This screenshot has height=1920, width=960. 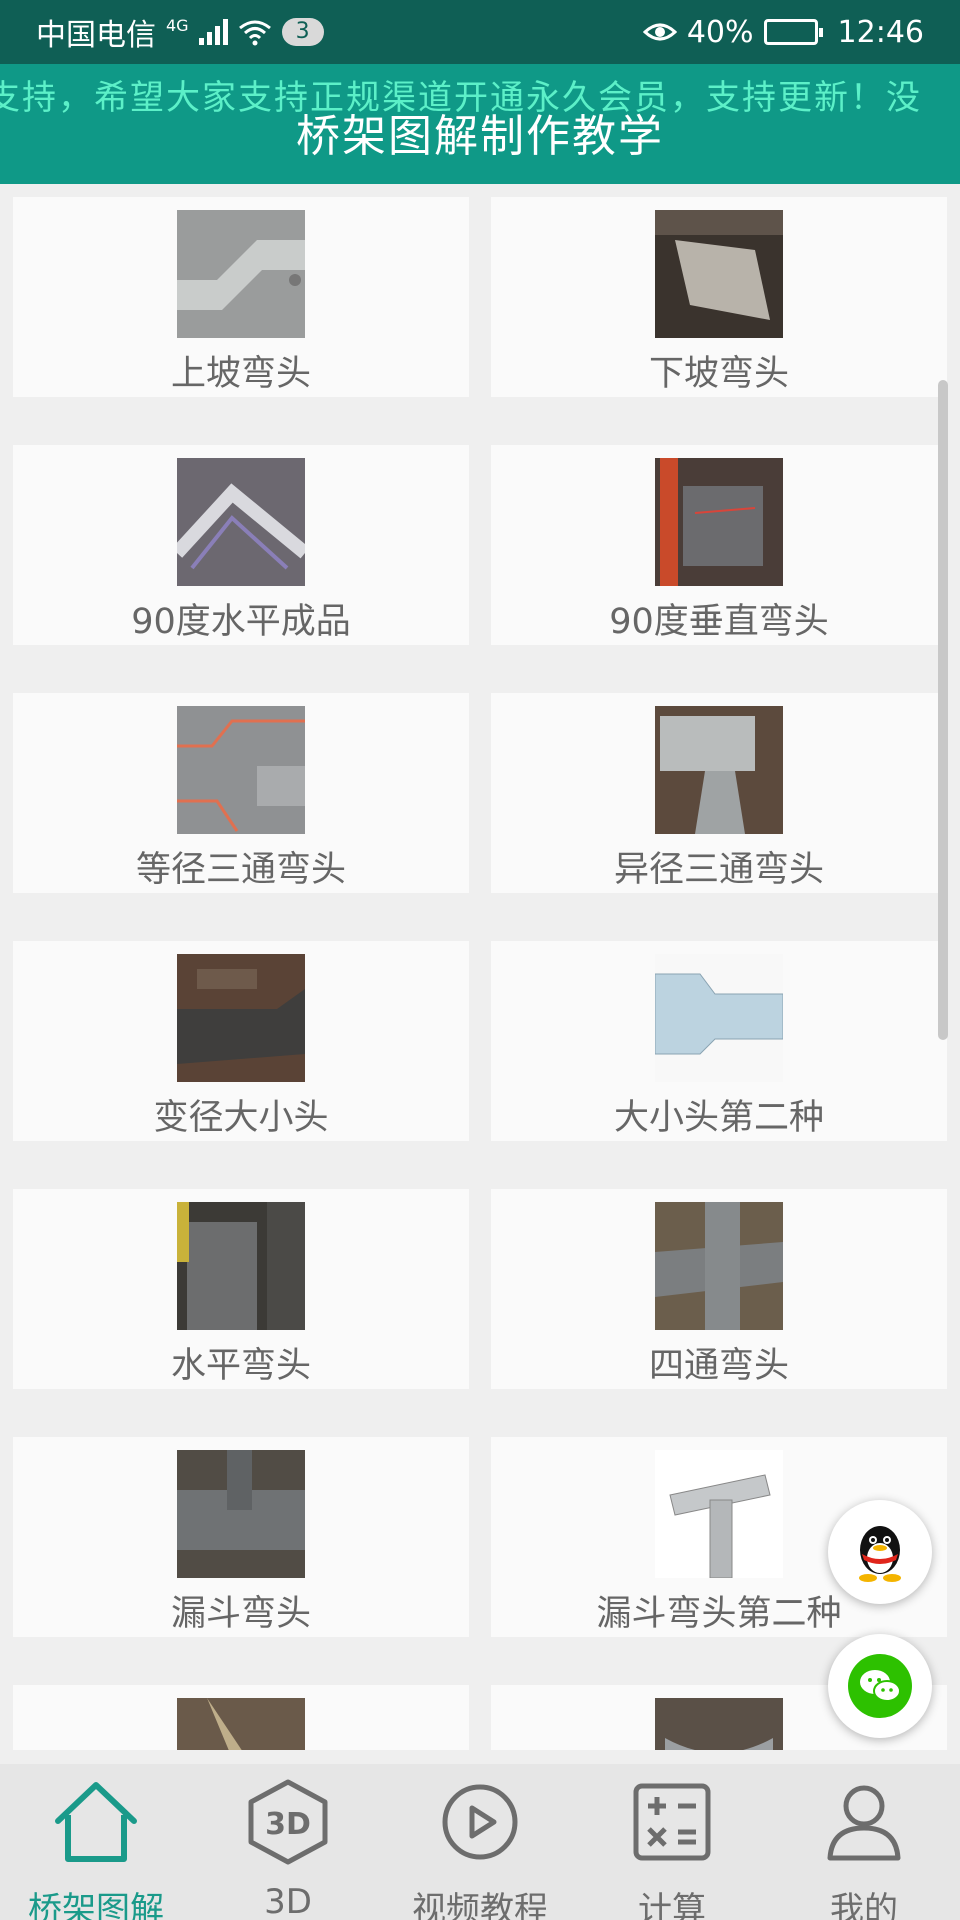 I want to click on wechat-icon, so click(x=880, y=1686).